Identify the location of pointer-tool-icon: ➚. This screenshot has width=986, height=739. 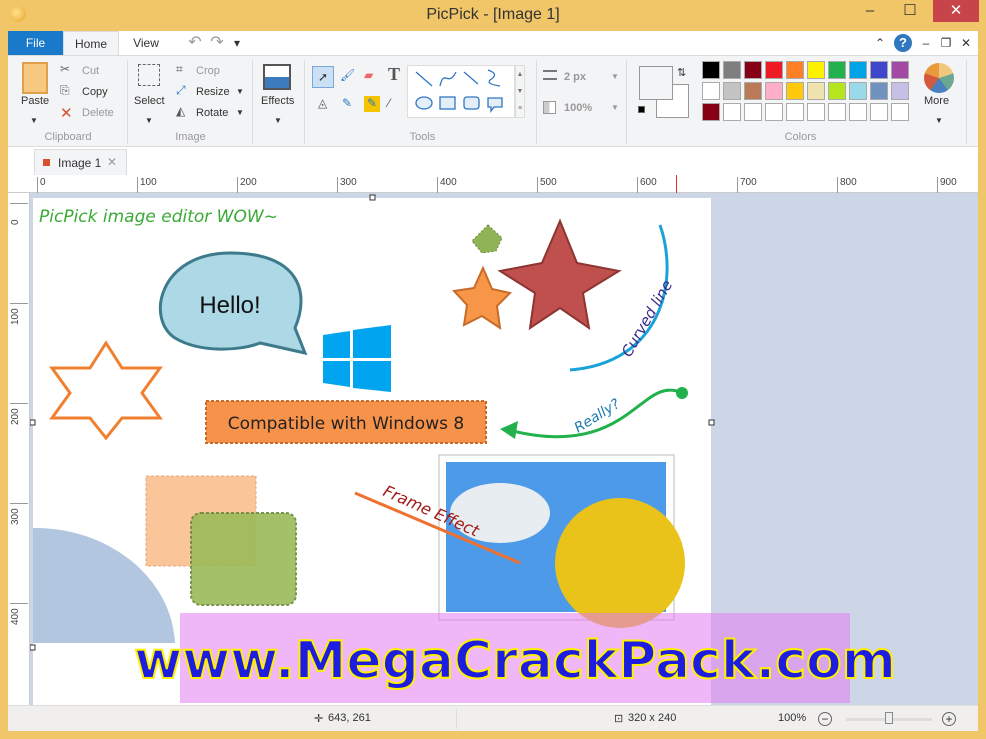
(323, 77).